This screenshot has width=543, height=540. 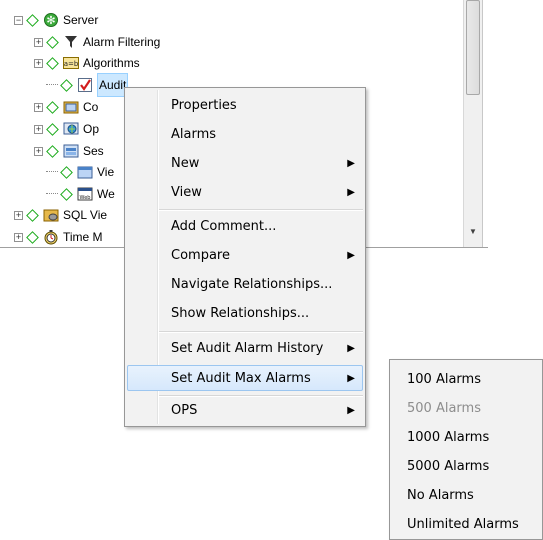 I want to click on tree-node-label: Op, so click(x=91, y=129).